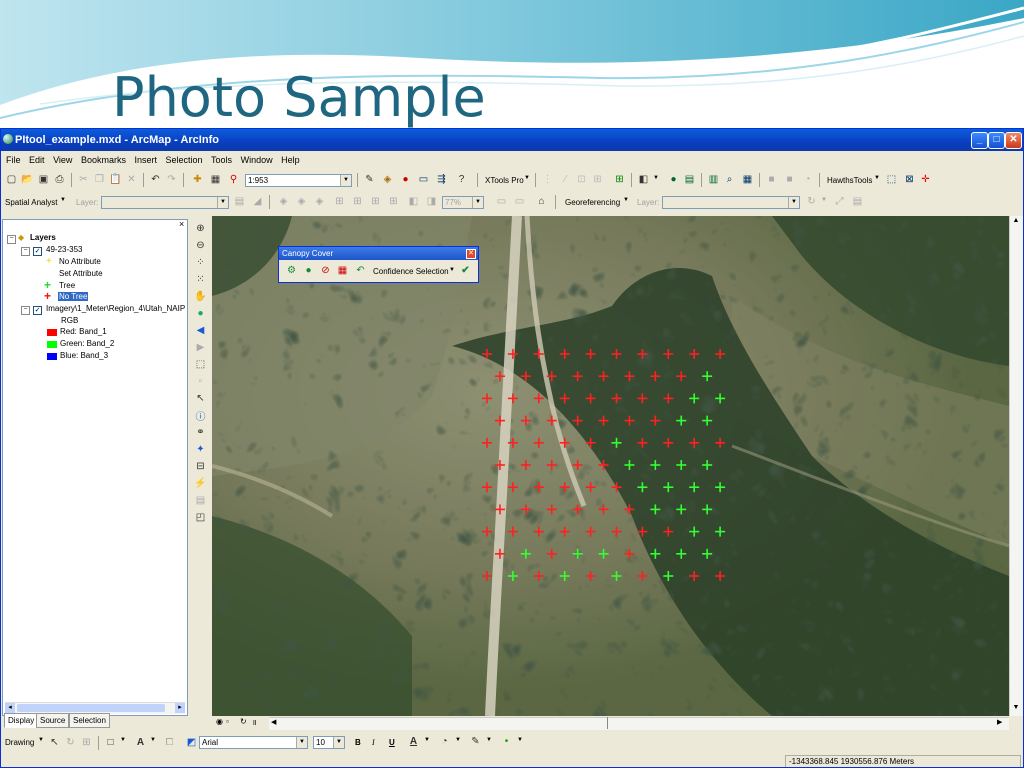 This screenshot has width=1024, height=768. What do you see at coordinates (86, 742) in the screenshot?
I see `zoom-whole-page-icon: ⊞` at bounding box center [86, 742].